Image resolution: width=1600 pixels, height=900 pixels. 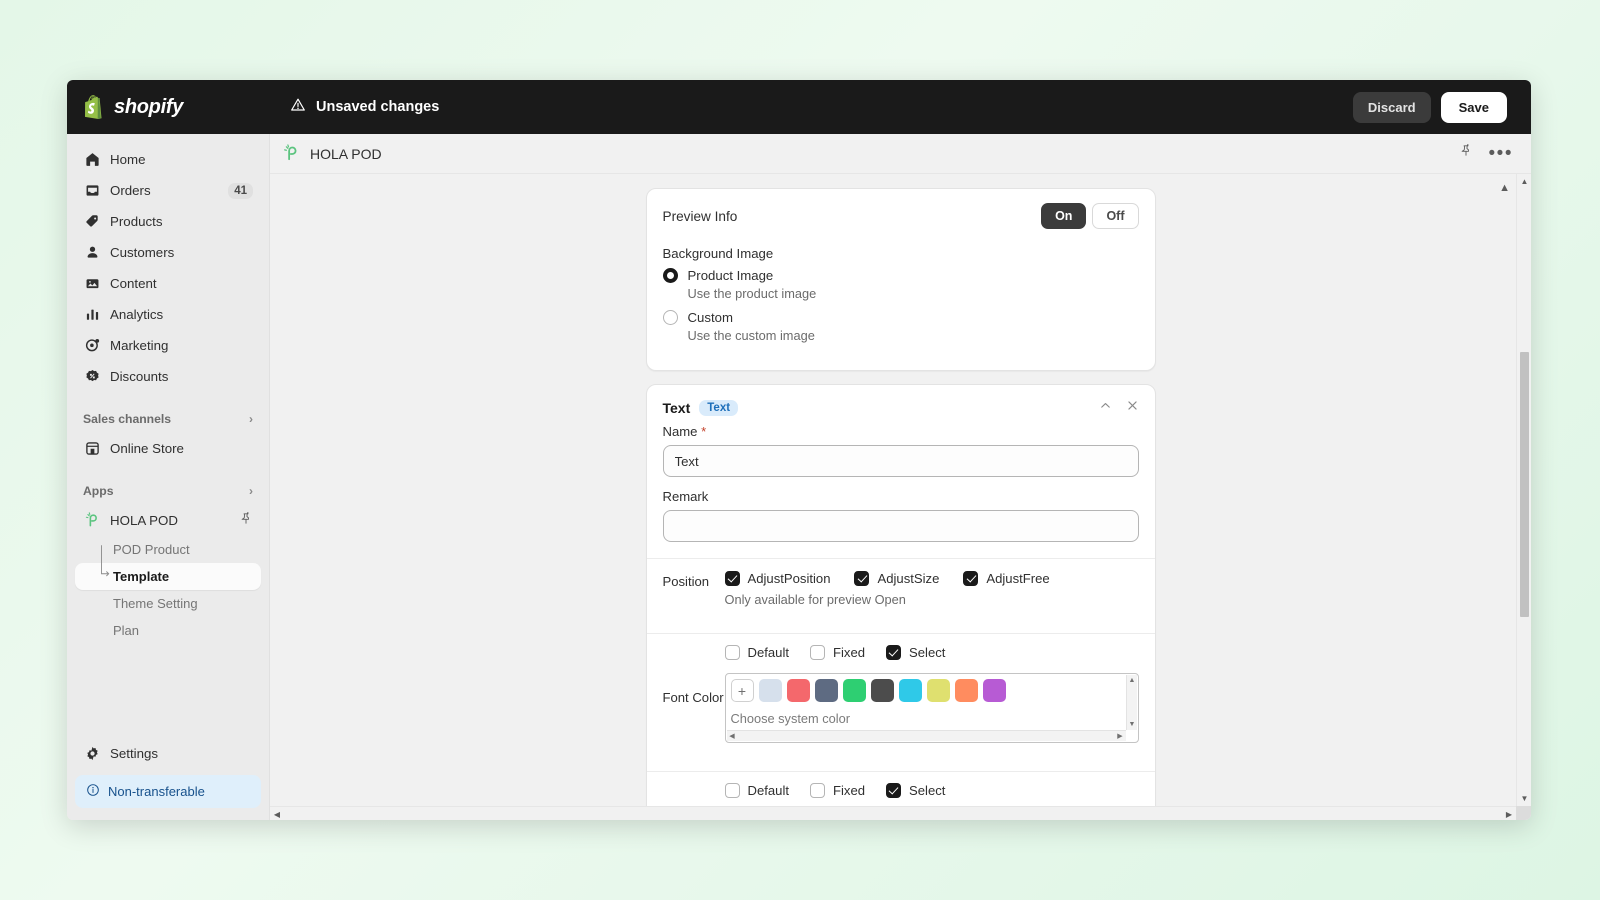 I want to click on checkbox-color-default: Default, so click(x=757, y=652).